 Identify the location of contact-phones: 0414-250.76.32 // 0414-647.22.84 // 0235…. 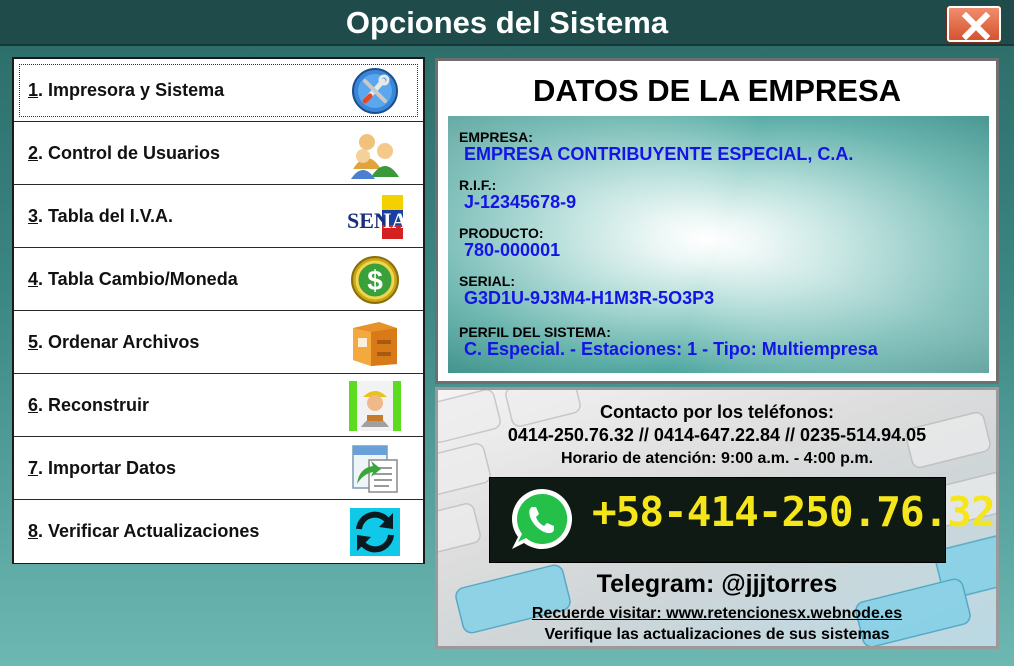
(717, 435).